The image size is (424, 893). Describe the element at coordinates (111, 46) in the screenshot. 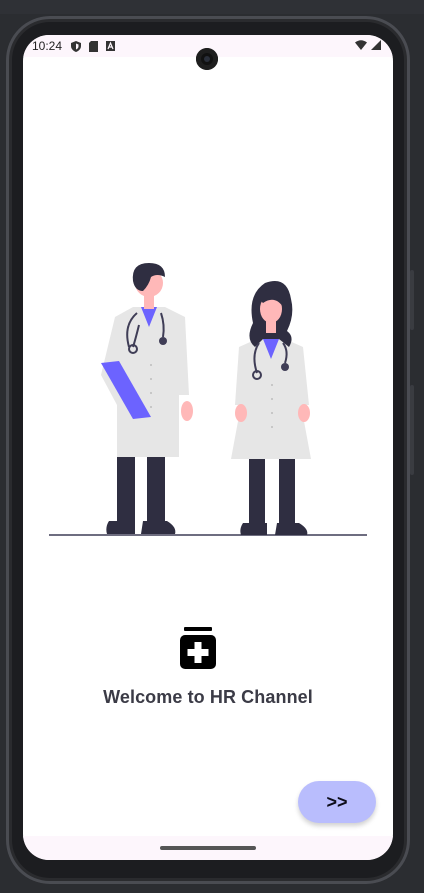

I see `text-a-icon` at that location.